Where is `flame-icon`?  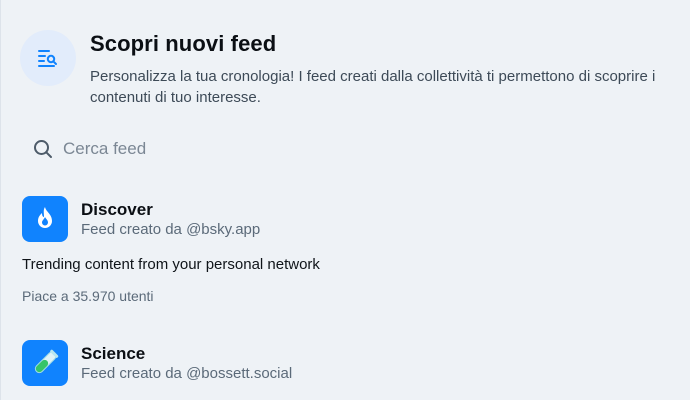
flame-icon is located at coordinates (45, 219).